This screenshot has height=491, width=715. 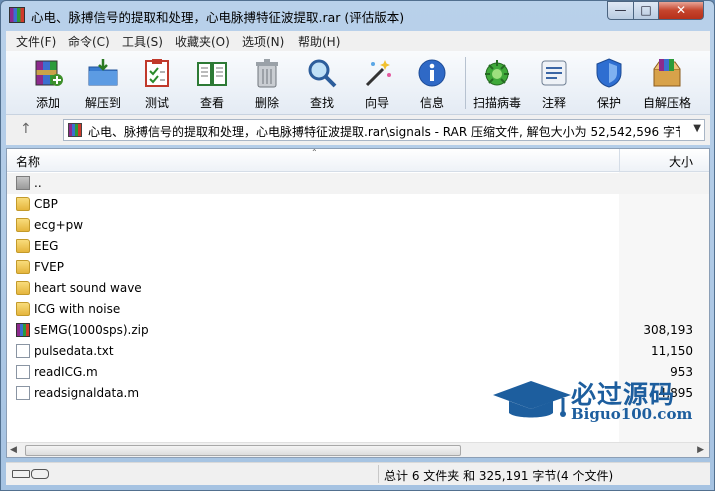 What do you see at coordinates (358, 183) in the screenshot?
I see `file-row-parent: ..` at bounding box center [358, 183].